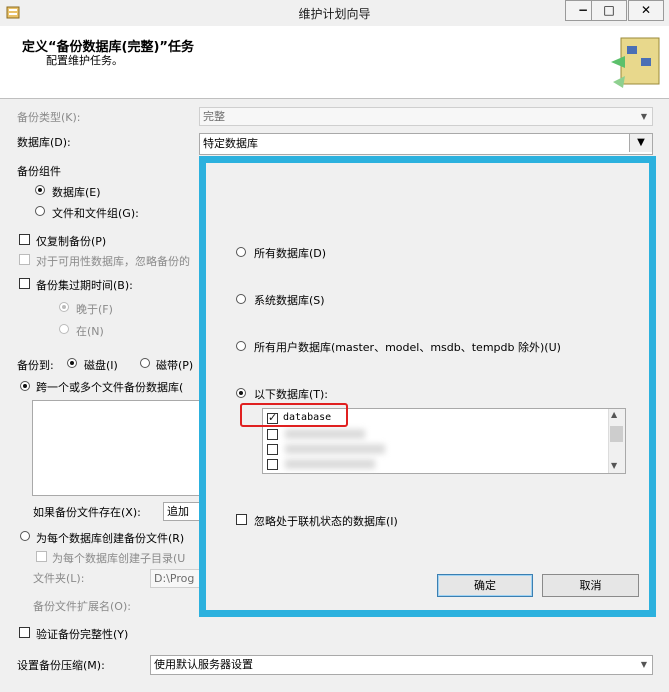 Image resolution: width=669 pixels, height=692 pixels. What do you see at coordinates (334, 13) in the screenshot?
I see `title-bar: 维护计划向导 − □ ✕` at bounding box center [334, 13].